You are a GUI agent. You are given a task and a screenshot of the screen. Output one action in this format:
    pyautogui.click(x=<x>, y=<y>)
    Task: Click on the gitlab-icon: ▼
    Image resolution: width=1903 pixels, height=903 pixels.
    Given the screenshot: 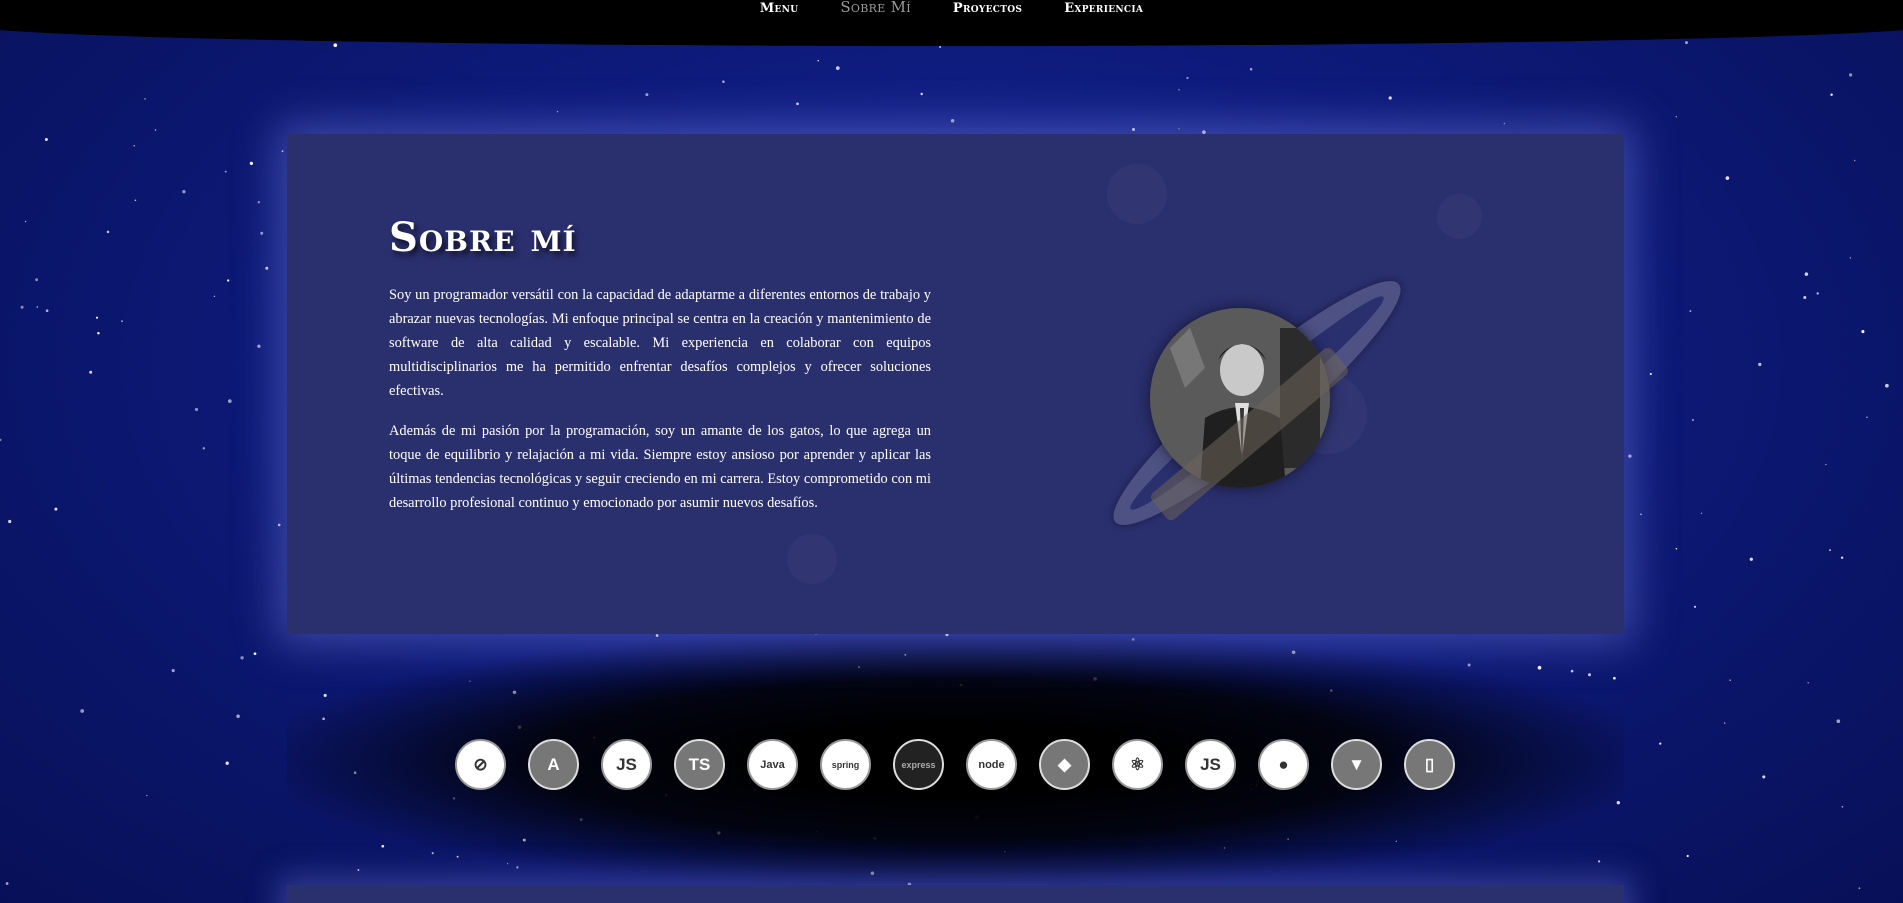 What is the action you would take?
    pyautogui.click(x=1356, y=764)
    